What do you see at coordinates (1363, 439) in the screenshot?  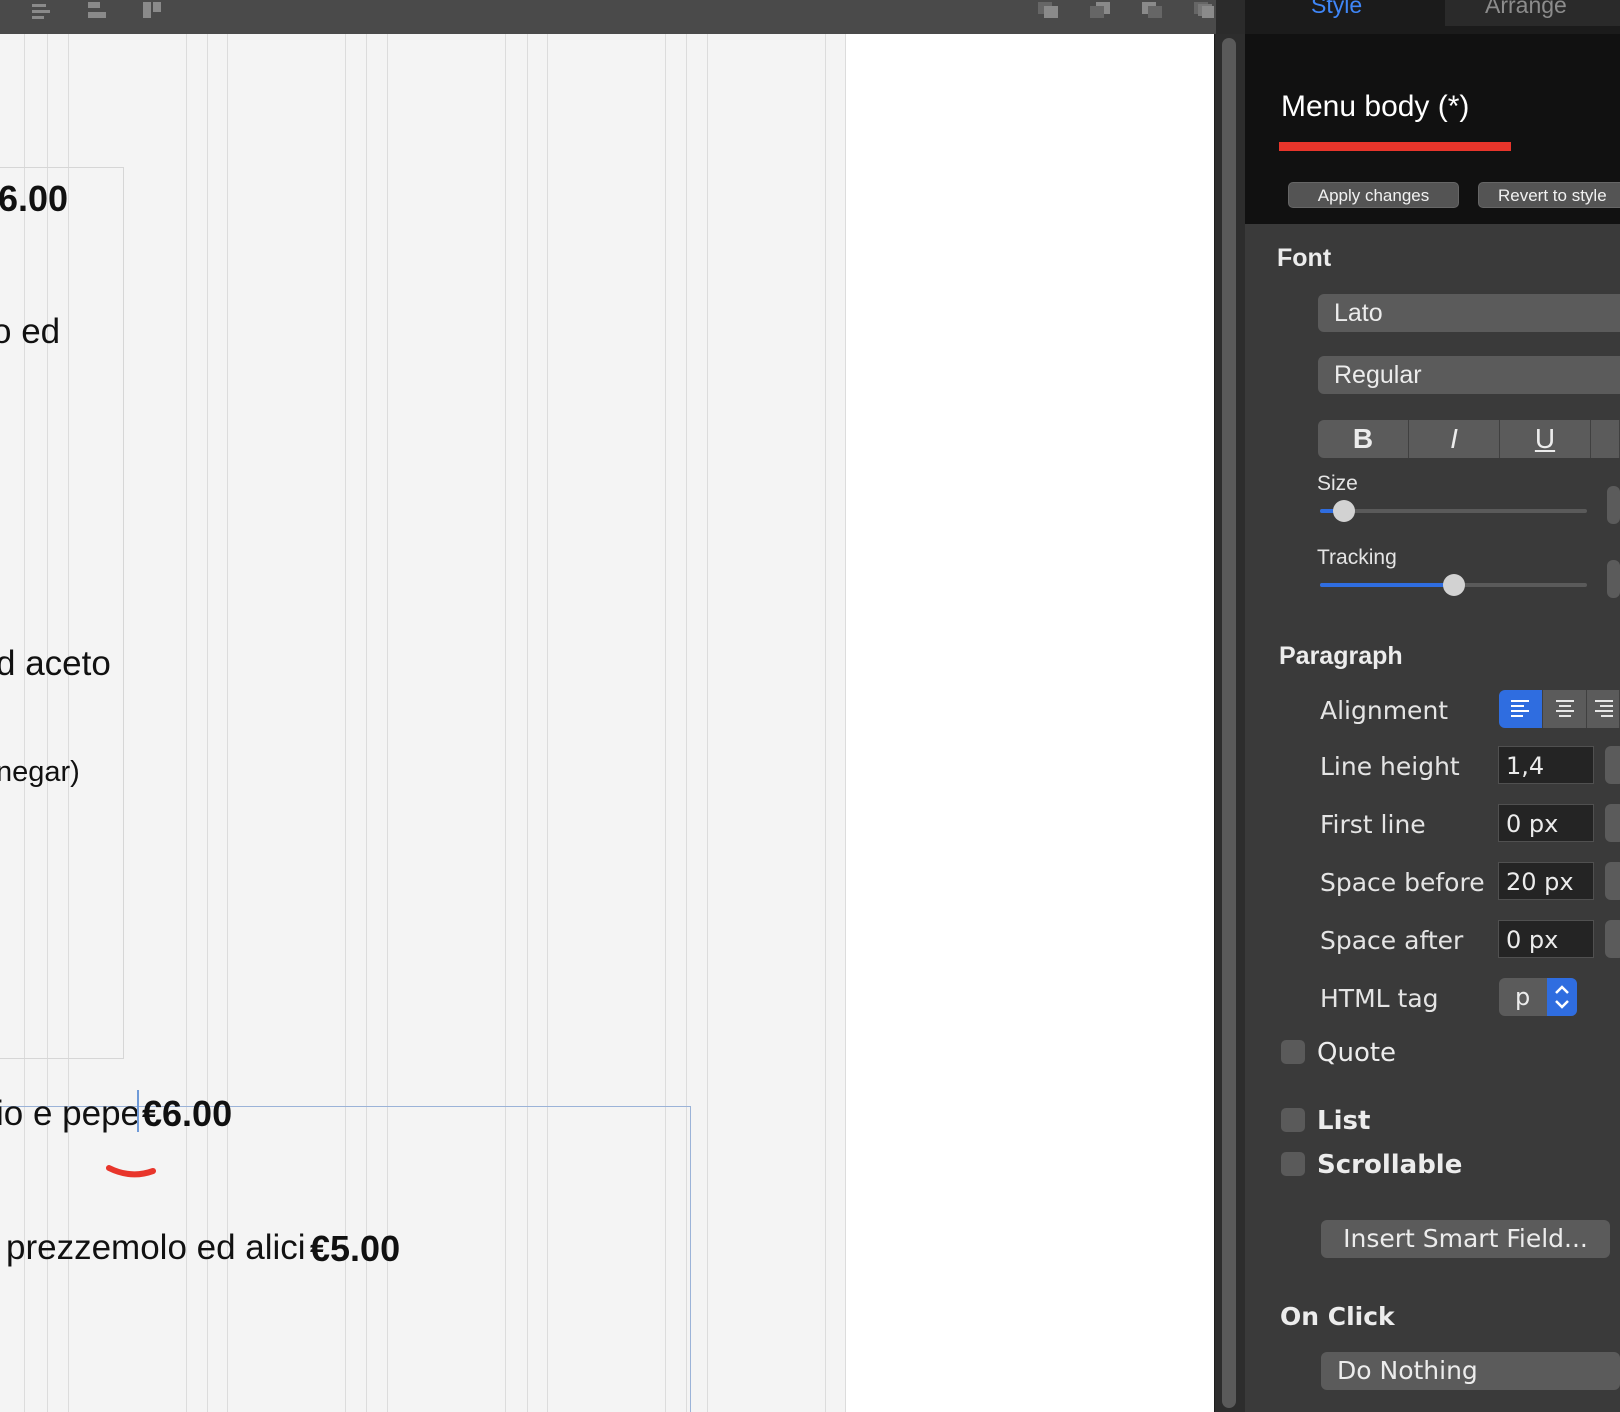 I see `bold-button: B` at bounding box center [1363, 439].